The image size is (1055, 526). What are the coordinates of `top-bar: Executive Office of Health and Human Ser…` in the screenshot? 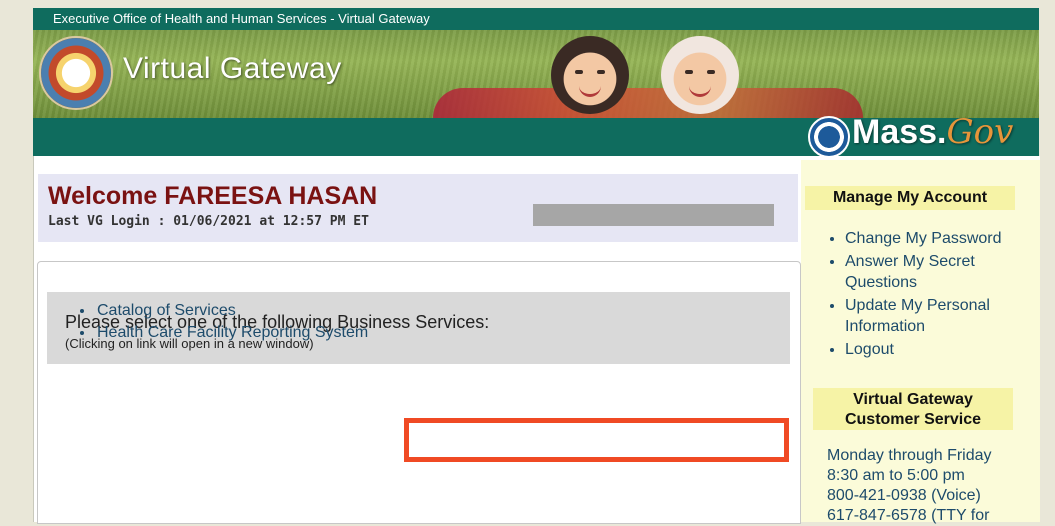 It's located at (536, 19).